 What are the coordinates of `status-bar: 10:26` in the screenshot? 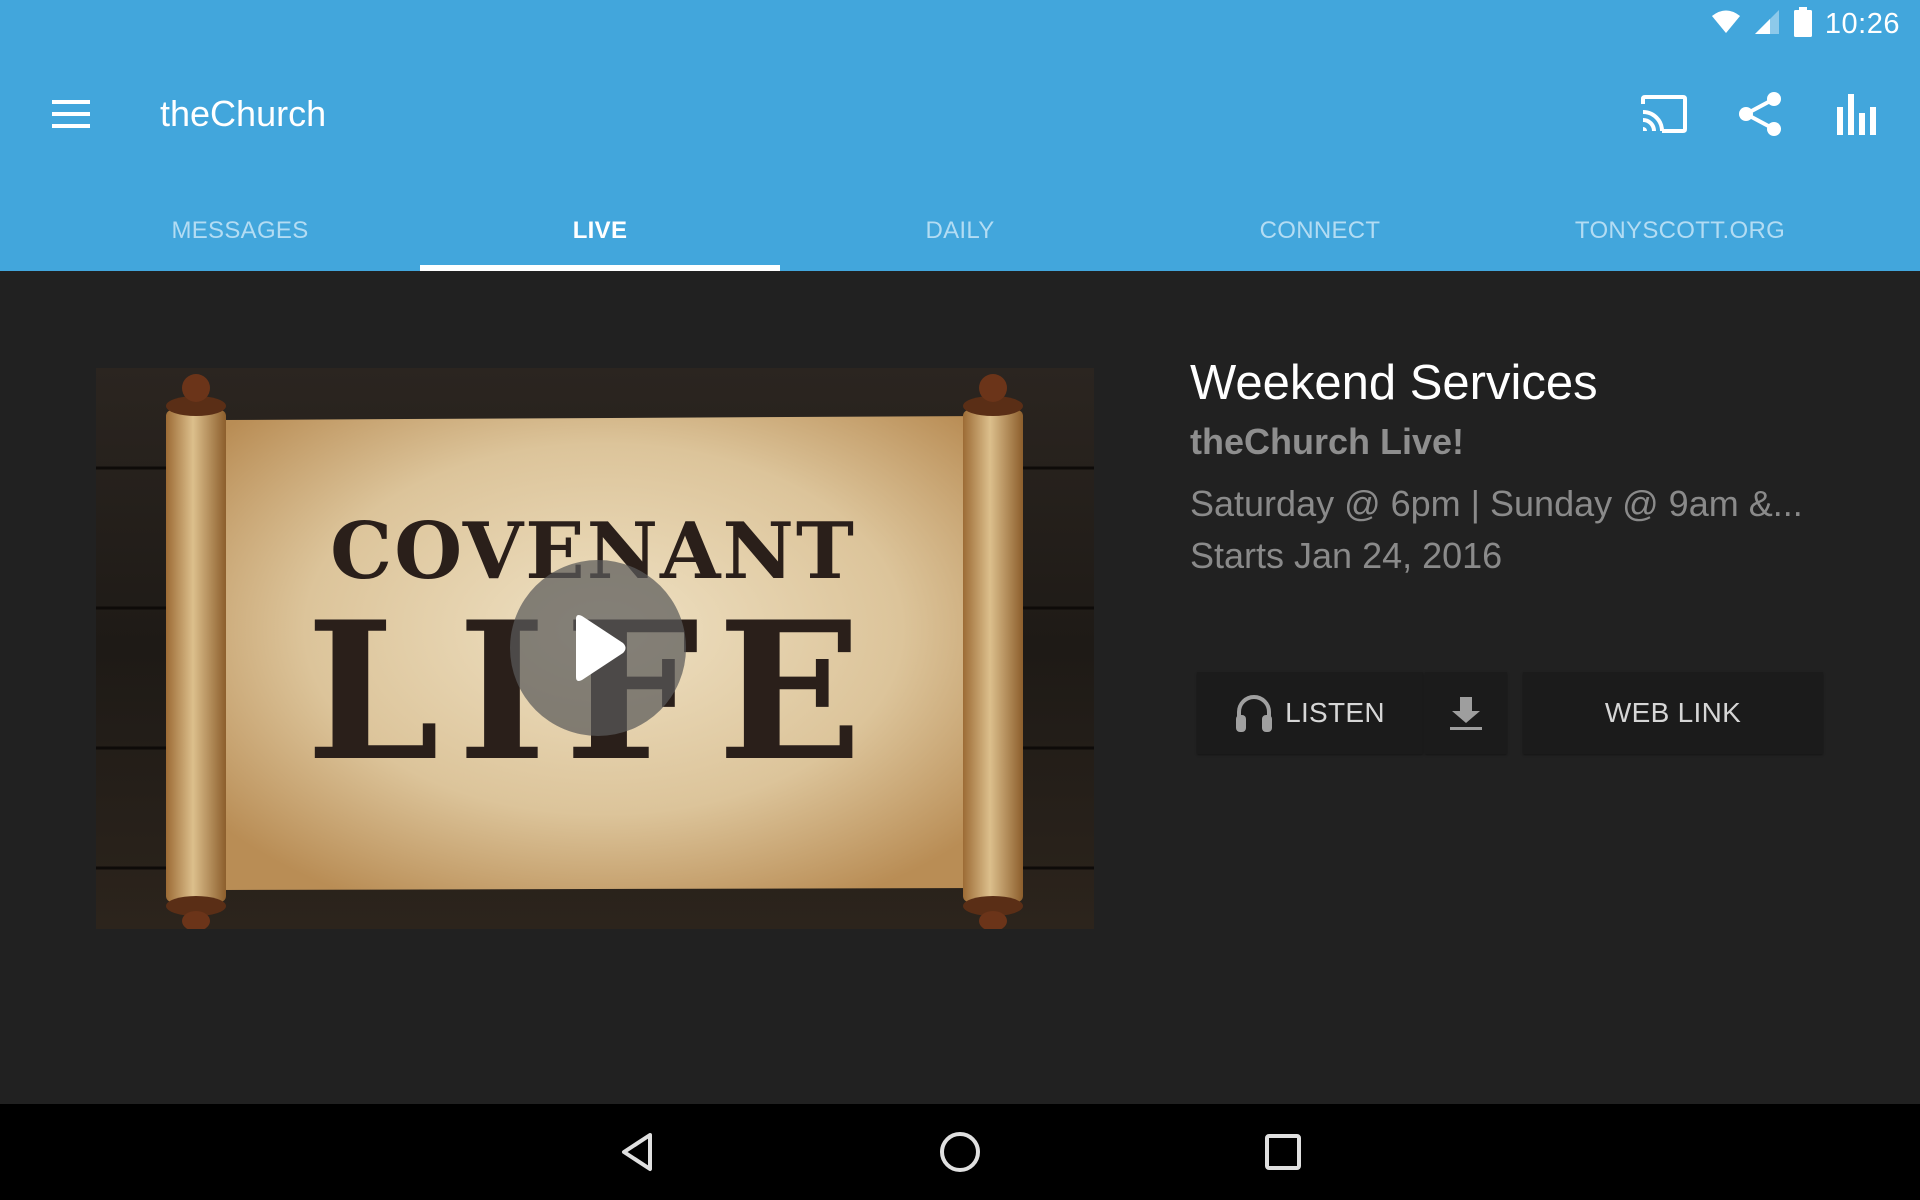 It's located at (1815, 24).